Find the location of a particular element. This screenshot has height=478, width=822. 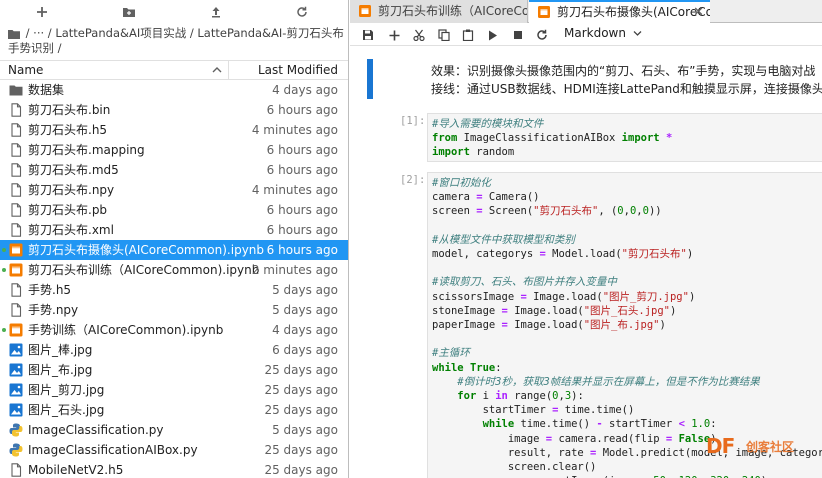

new-launcher-button is located at coordinates (42, 12).